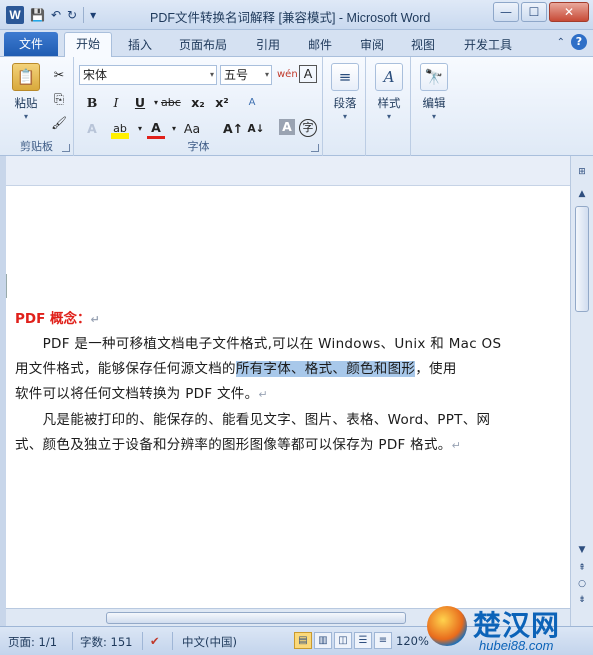 The height and width of the screenshot is (655, 593). Describe the element at coordinates (268, 45) in the screenshot. I see `tab-references: 引用` at that location.